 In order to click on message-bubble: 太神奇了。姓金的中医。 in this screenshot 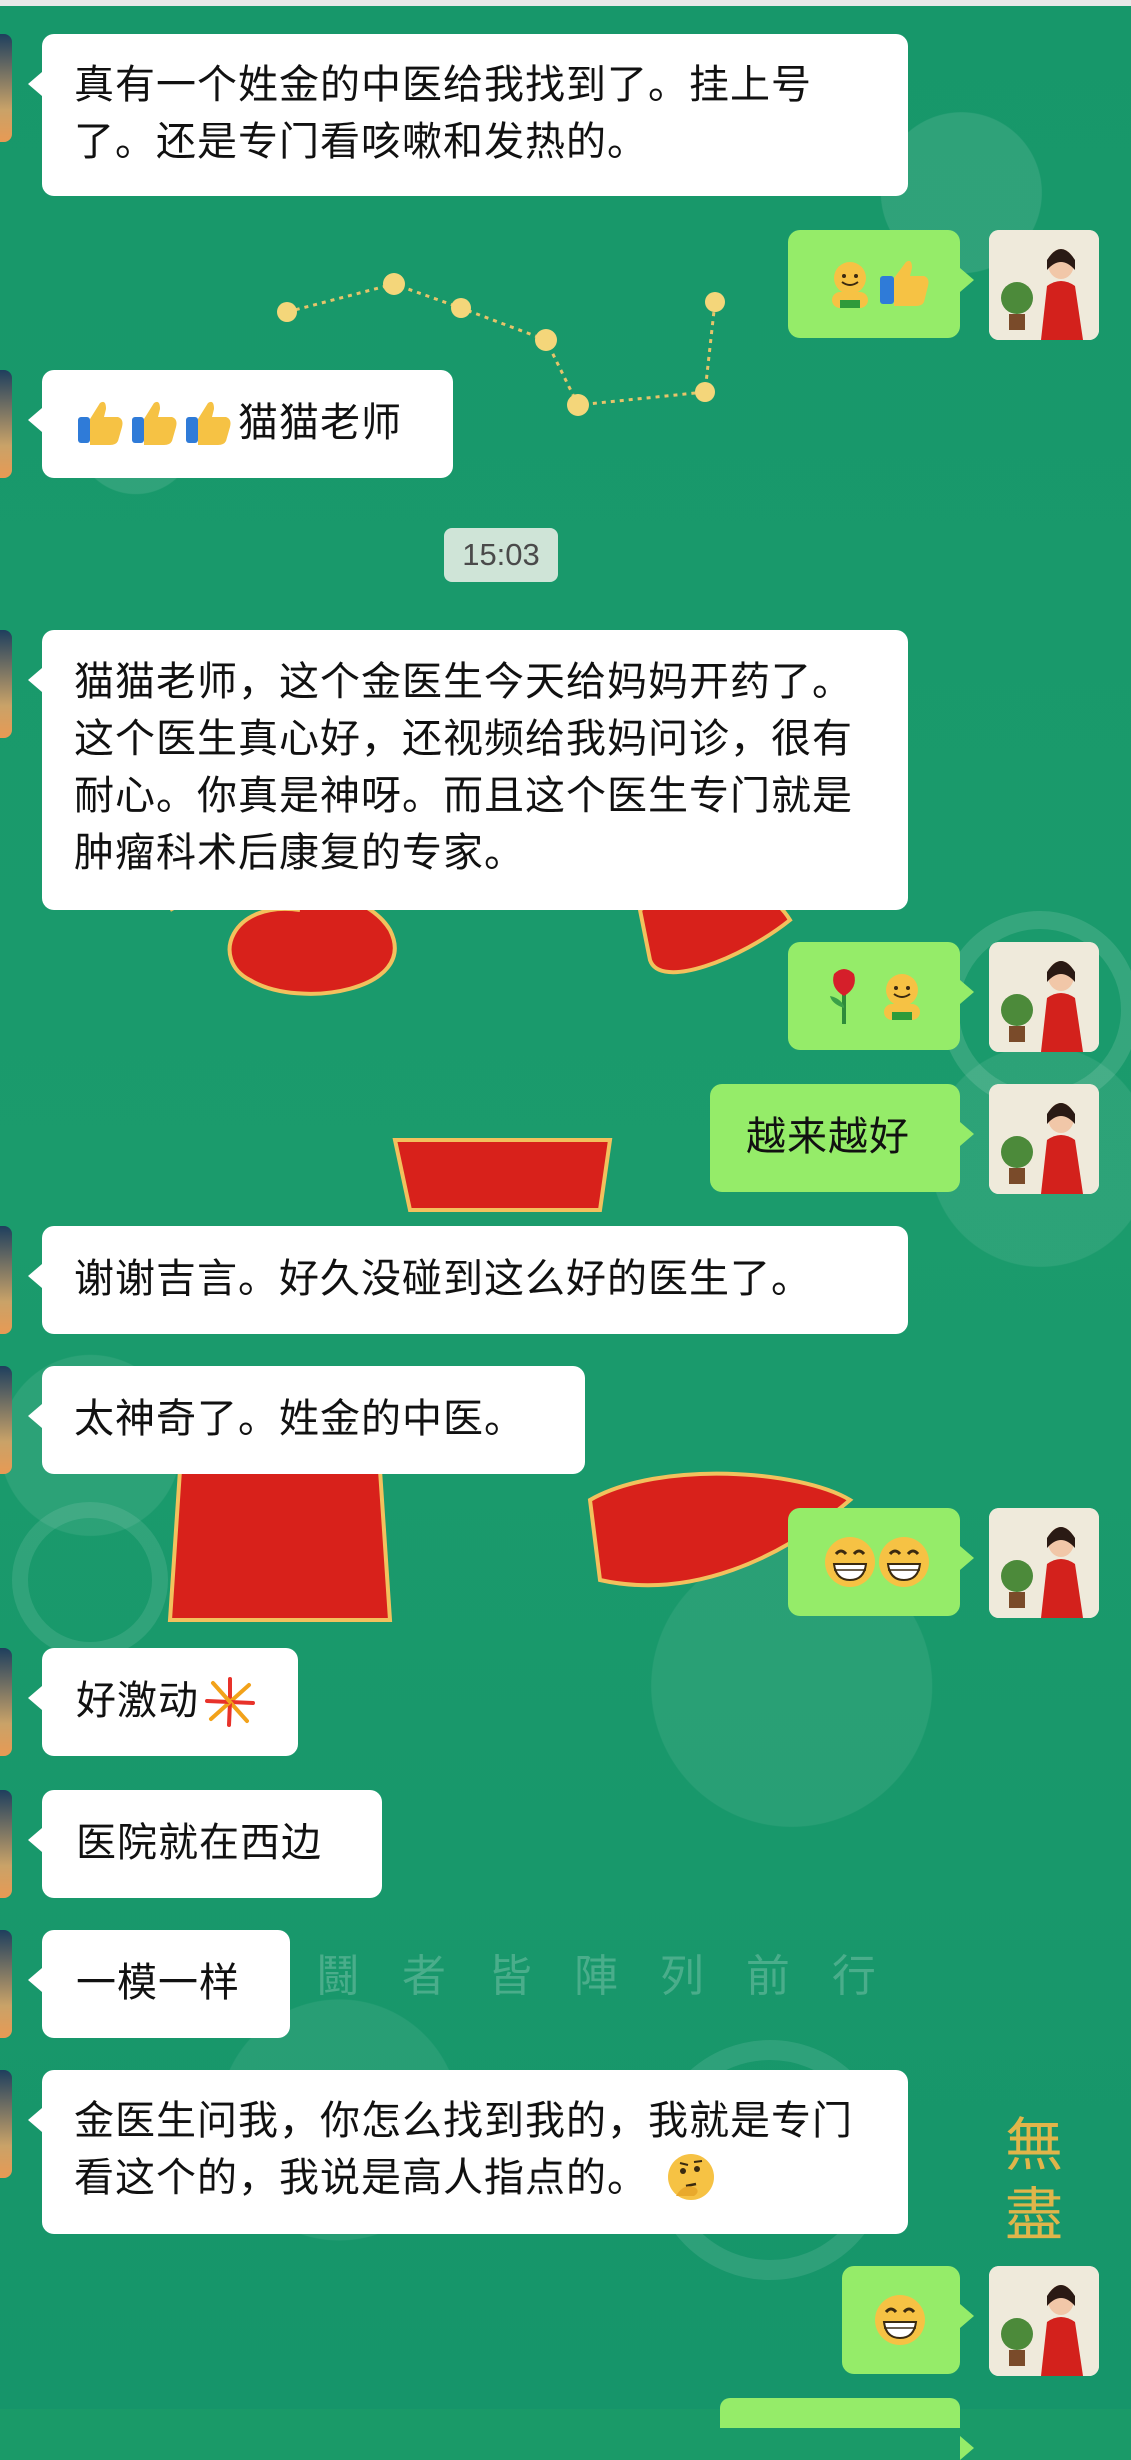, I will do `click(306, 1420)`.